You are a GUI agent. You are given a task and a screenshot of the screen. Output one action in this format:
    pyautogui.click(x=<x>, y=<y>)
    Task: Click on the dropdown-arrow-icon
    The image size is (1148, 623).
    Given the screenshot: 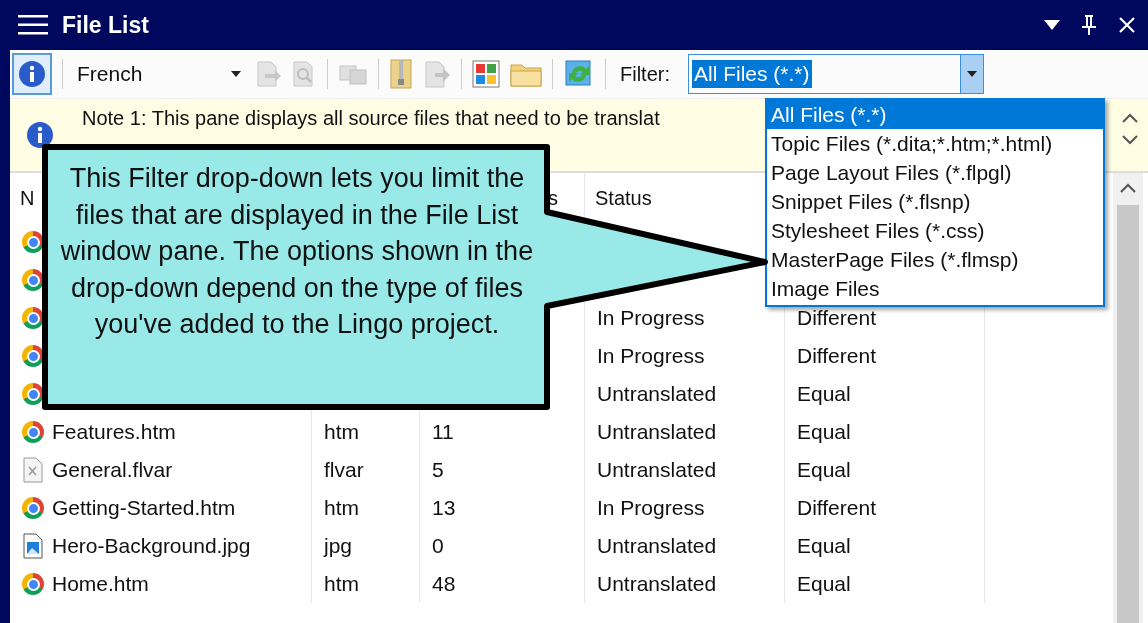 What is the action you would take?
    pyautogui.click(x=1052, y=25)
    